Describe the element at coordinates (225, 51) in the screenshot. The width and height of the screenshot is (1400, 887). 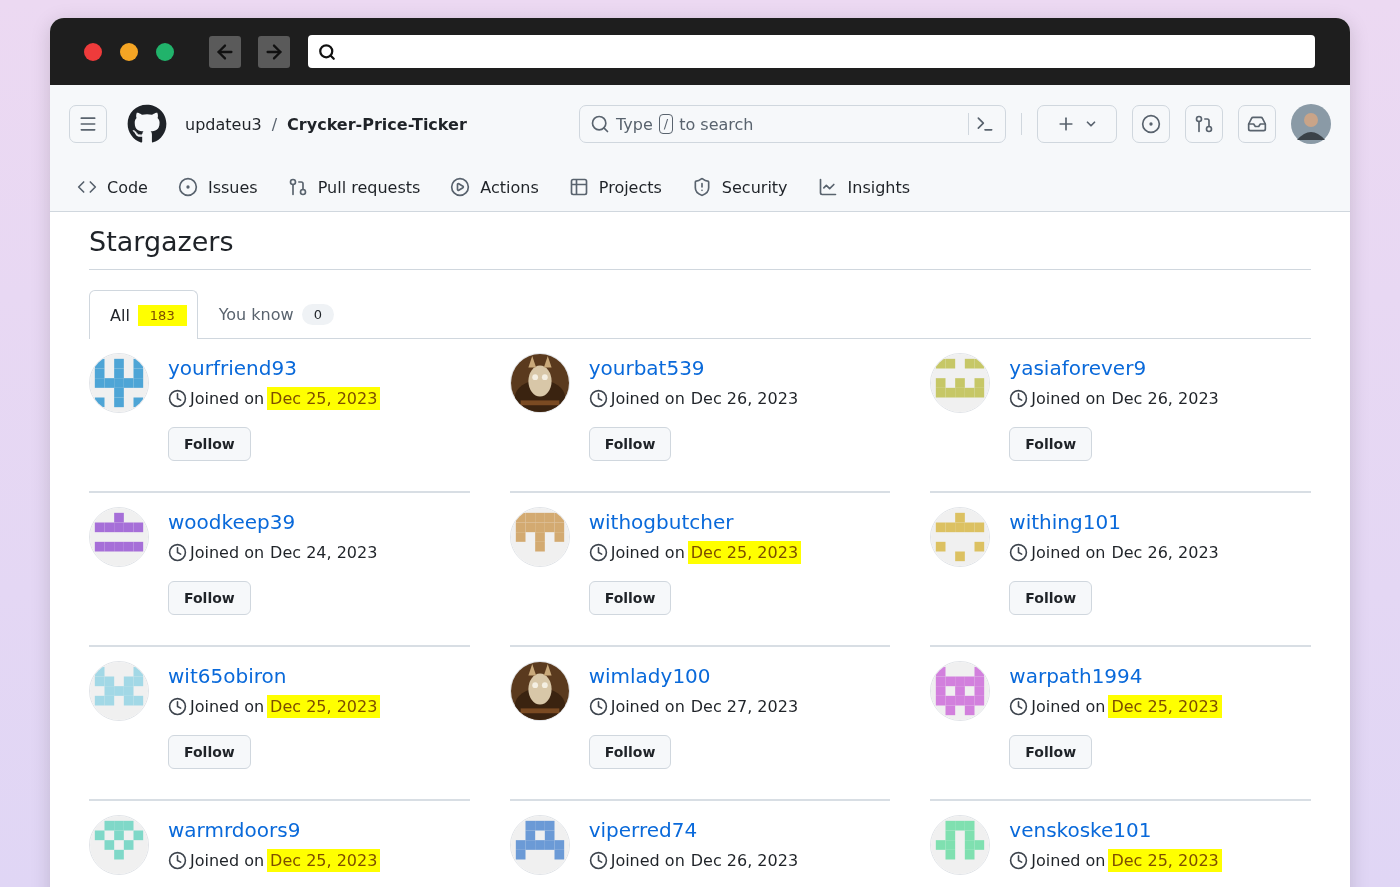
I see `back-button` at that location.